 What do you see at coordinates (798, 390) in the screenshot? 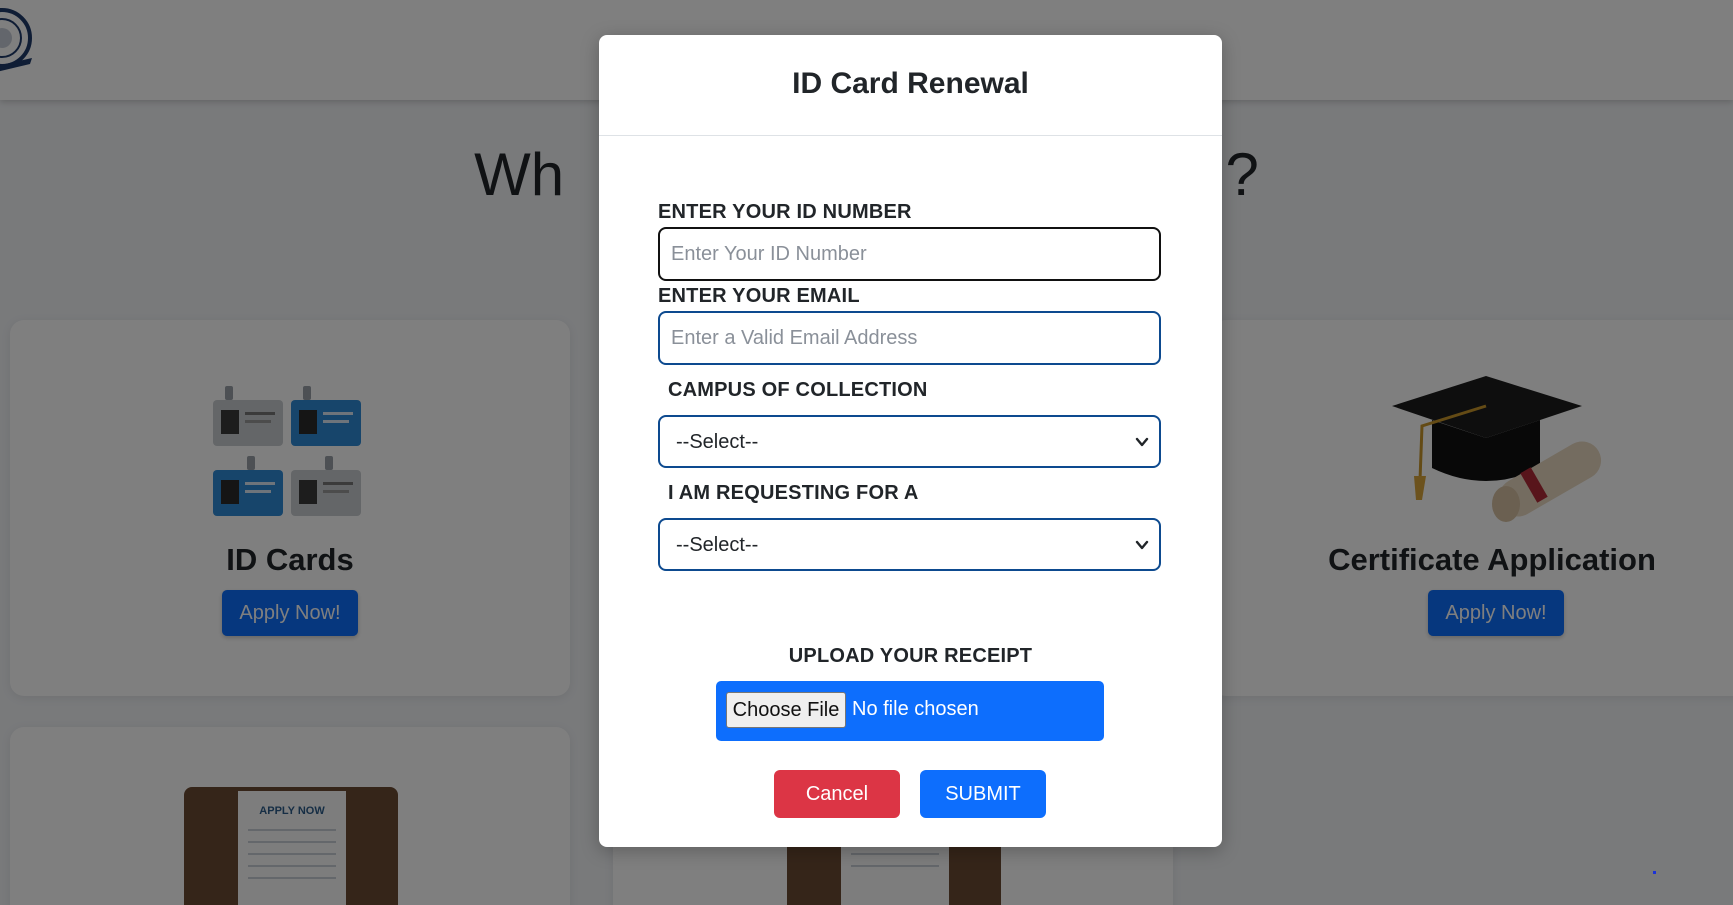
I see `campus-label: CAMPUS OF COLLECTION` at bounding box center [798, 390].